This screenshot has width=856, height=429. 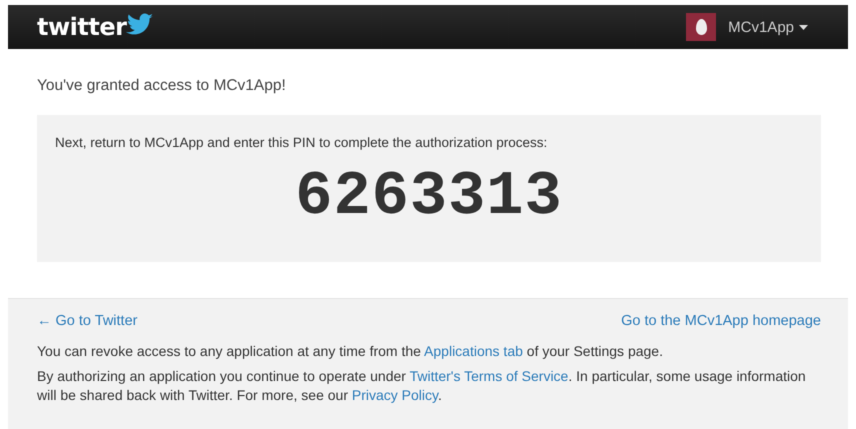 I want to click on pin-code: 6263313, so click(x=429, y=197).